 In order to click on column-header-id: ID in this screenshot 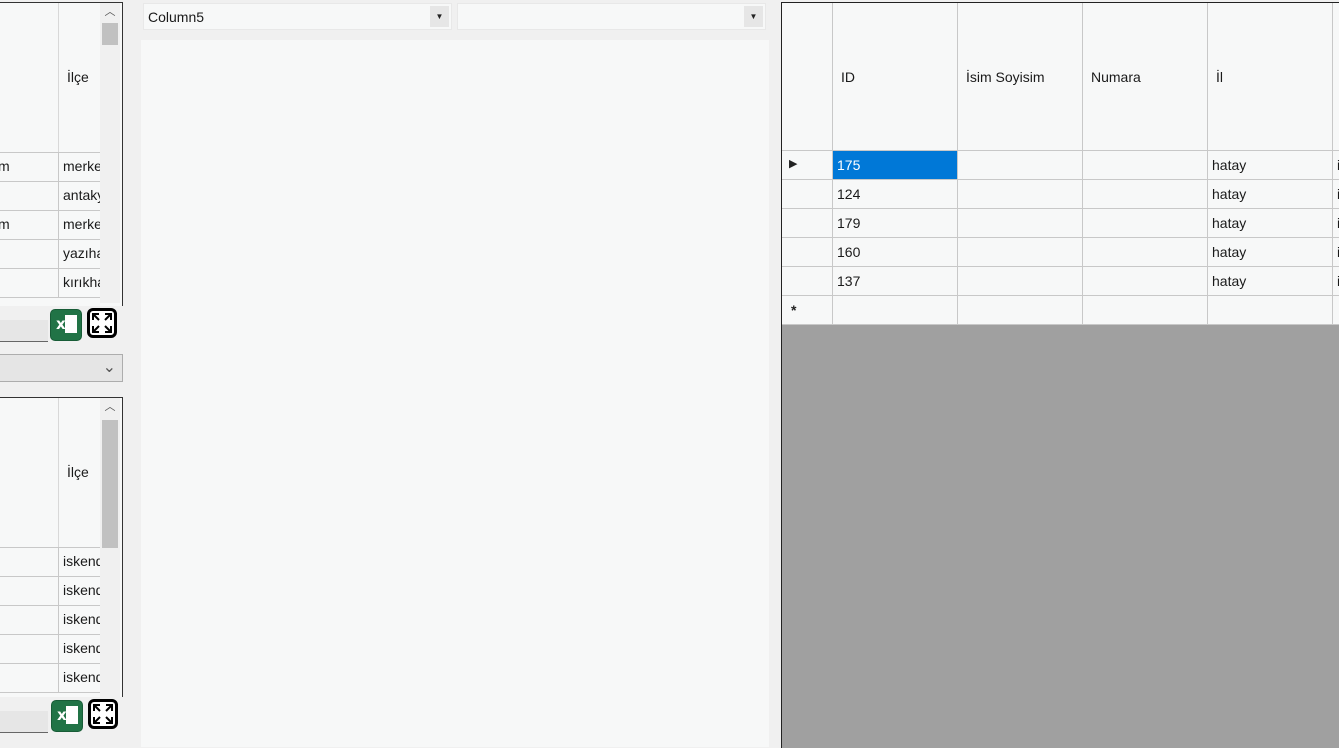, I will do `click(895, 77)`.